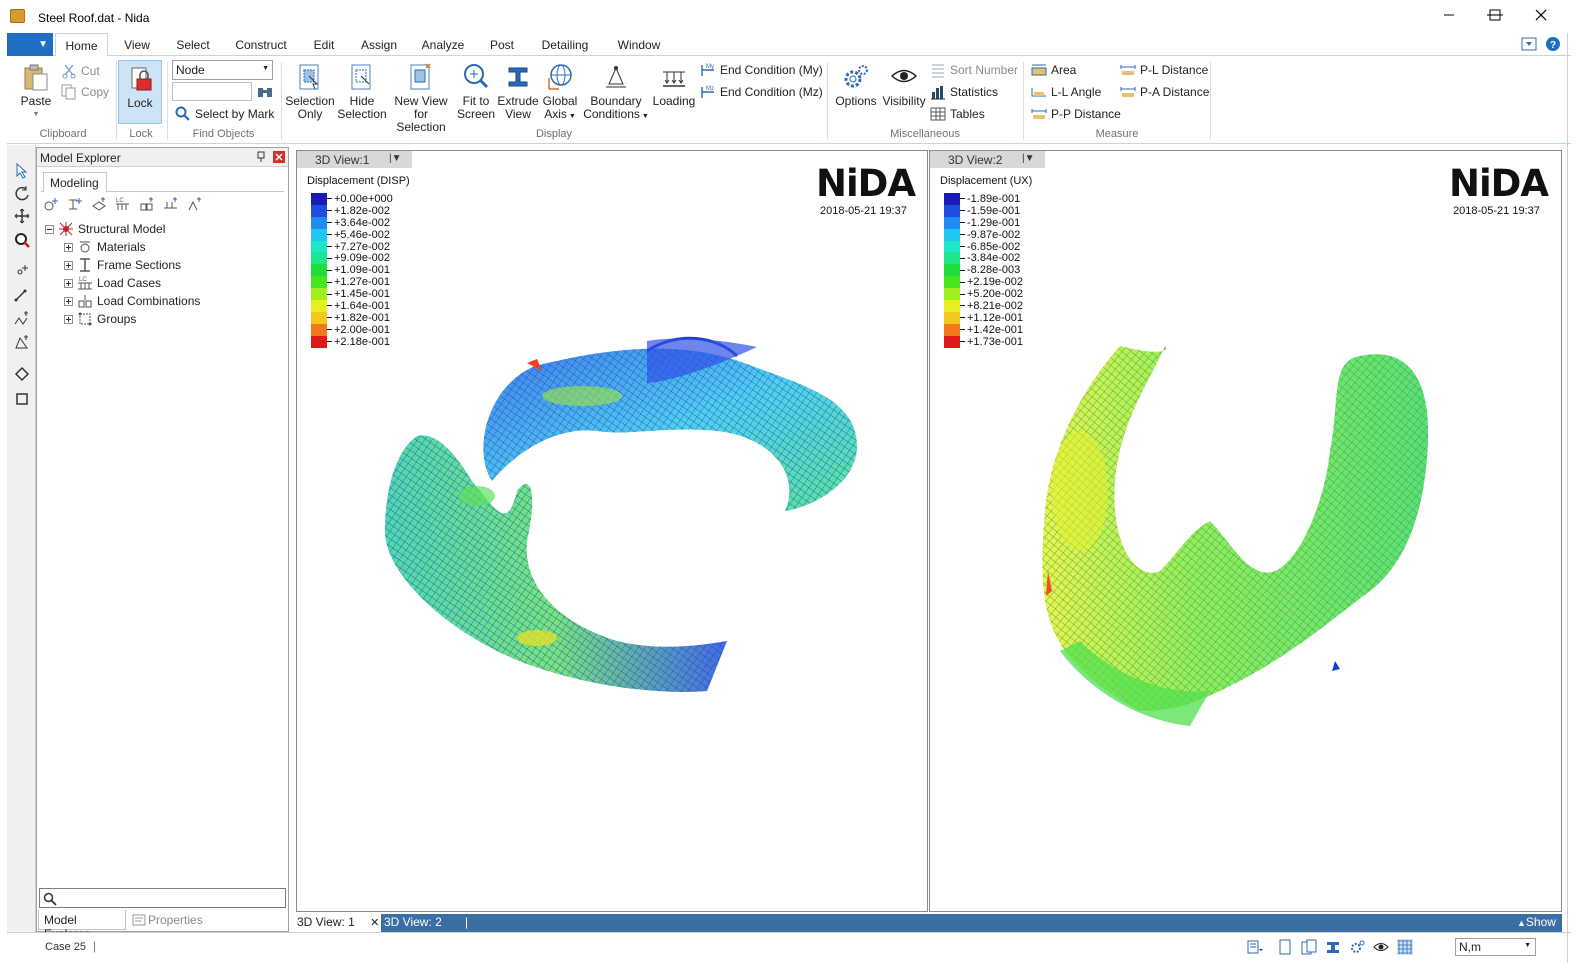 This screenshot has width=1578, height=970. Describe the element at coordinates (1076, 114) in the screenshot. I see `pp-distance-button: P-P Distance` at that location.